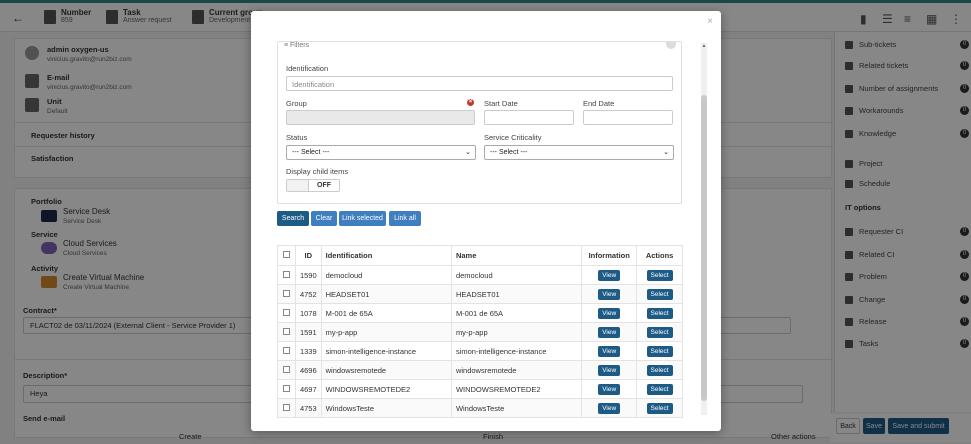 The width and height of the screenshot is (971, 444). I want to click on cell-name: WindowsTeste, so click(516, 408).